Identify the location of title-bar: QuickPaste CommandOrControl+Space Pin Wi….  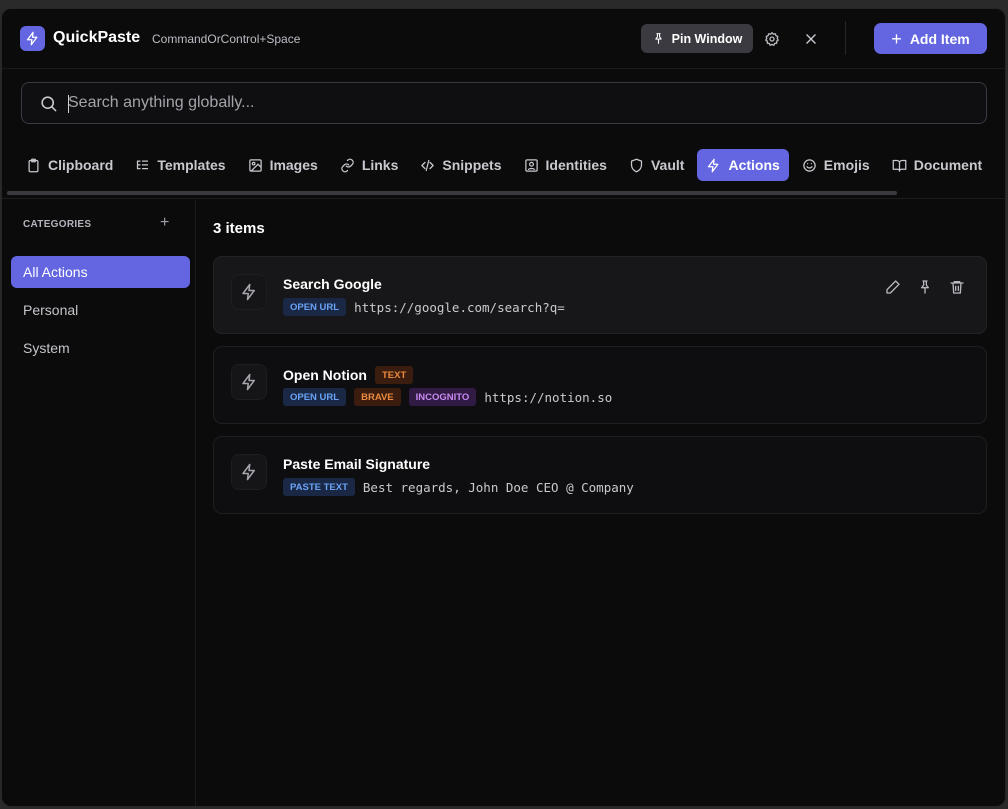
(503, 39).